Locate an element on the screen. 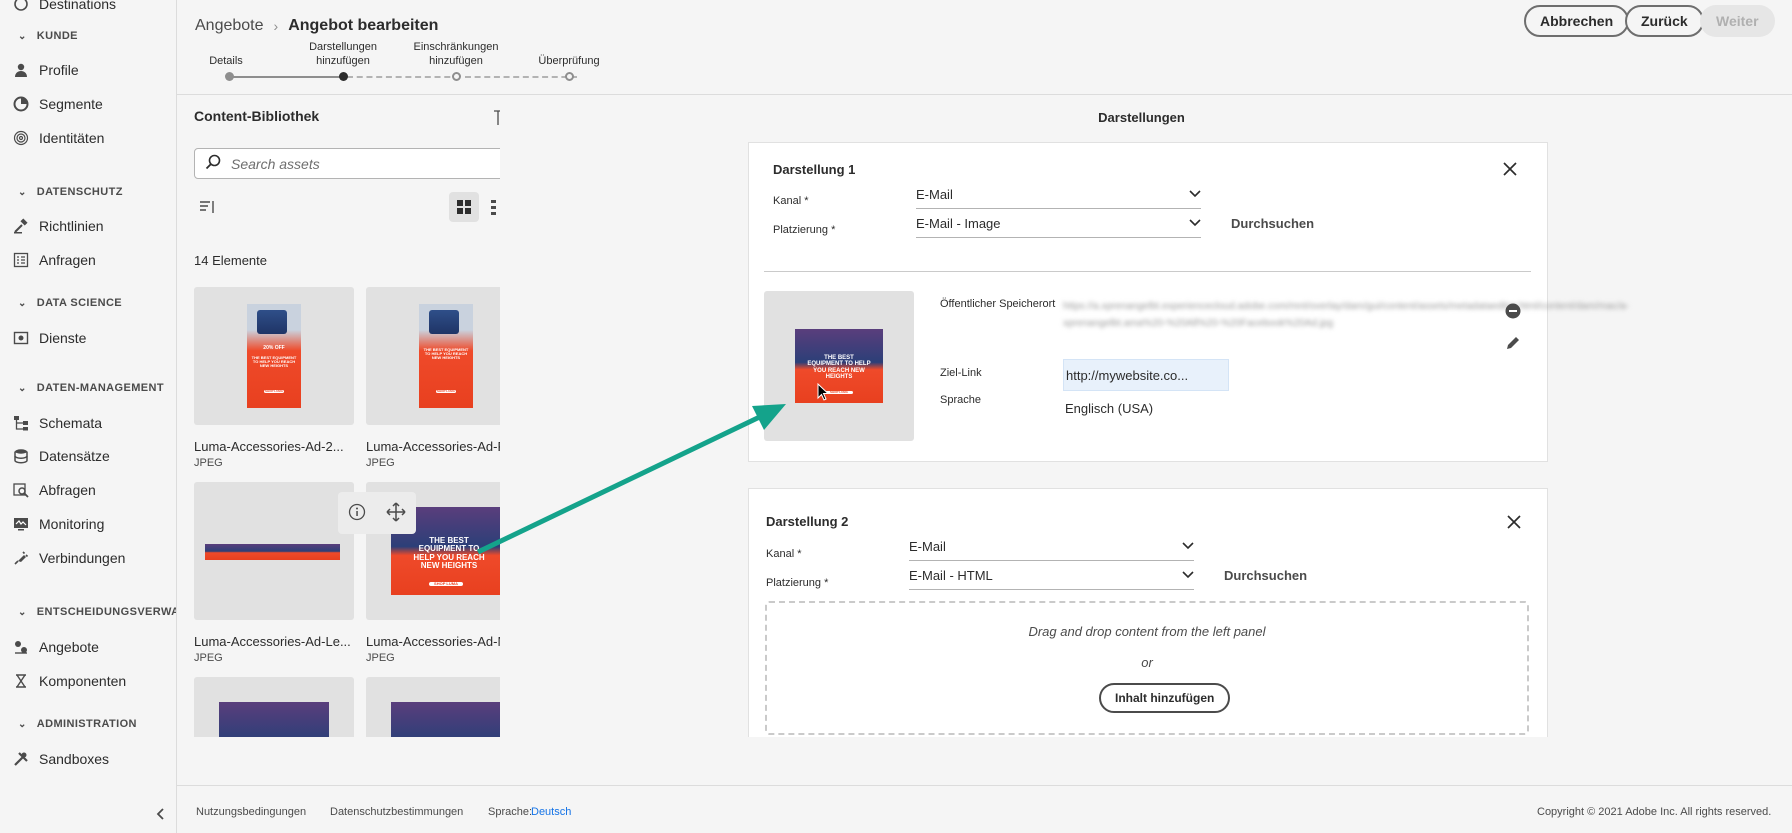  list-view-icon is located at coordinates (495, 207).